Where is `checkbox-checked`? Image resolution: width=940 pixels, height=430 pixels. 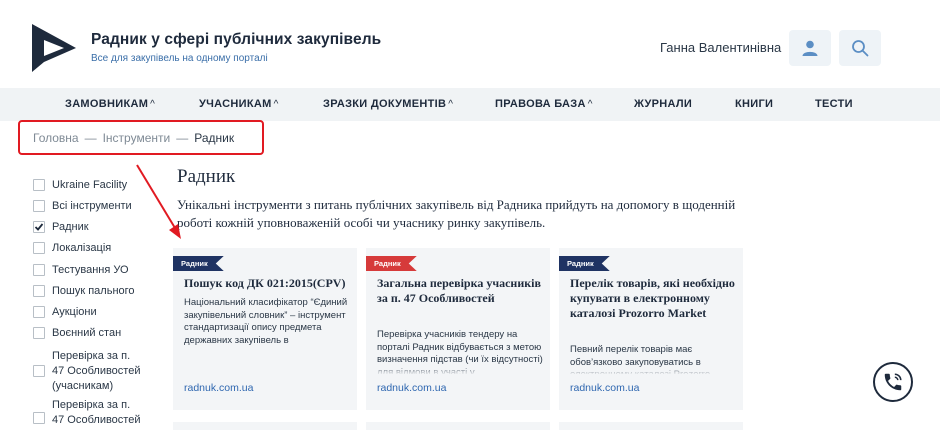
checkbox-checked is located at coordinates (39, 227).